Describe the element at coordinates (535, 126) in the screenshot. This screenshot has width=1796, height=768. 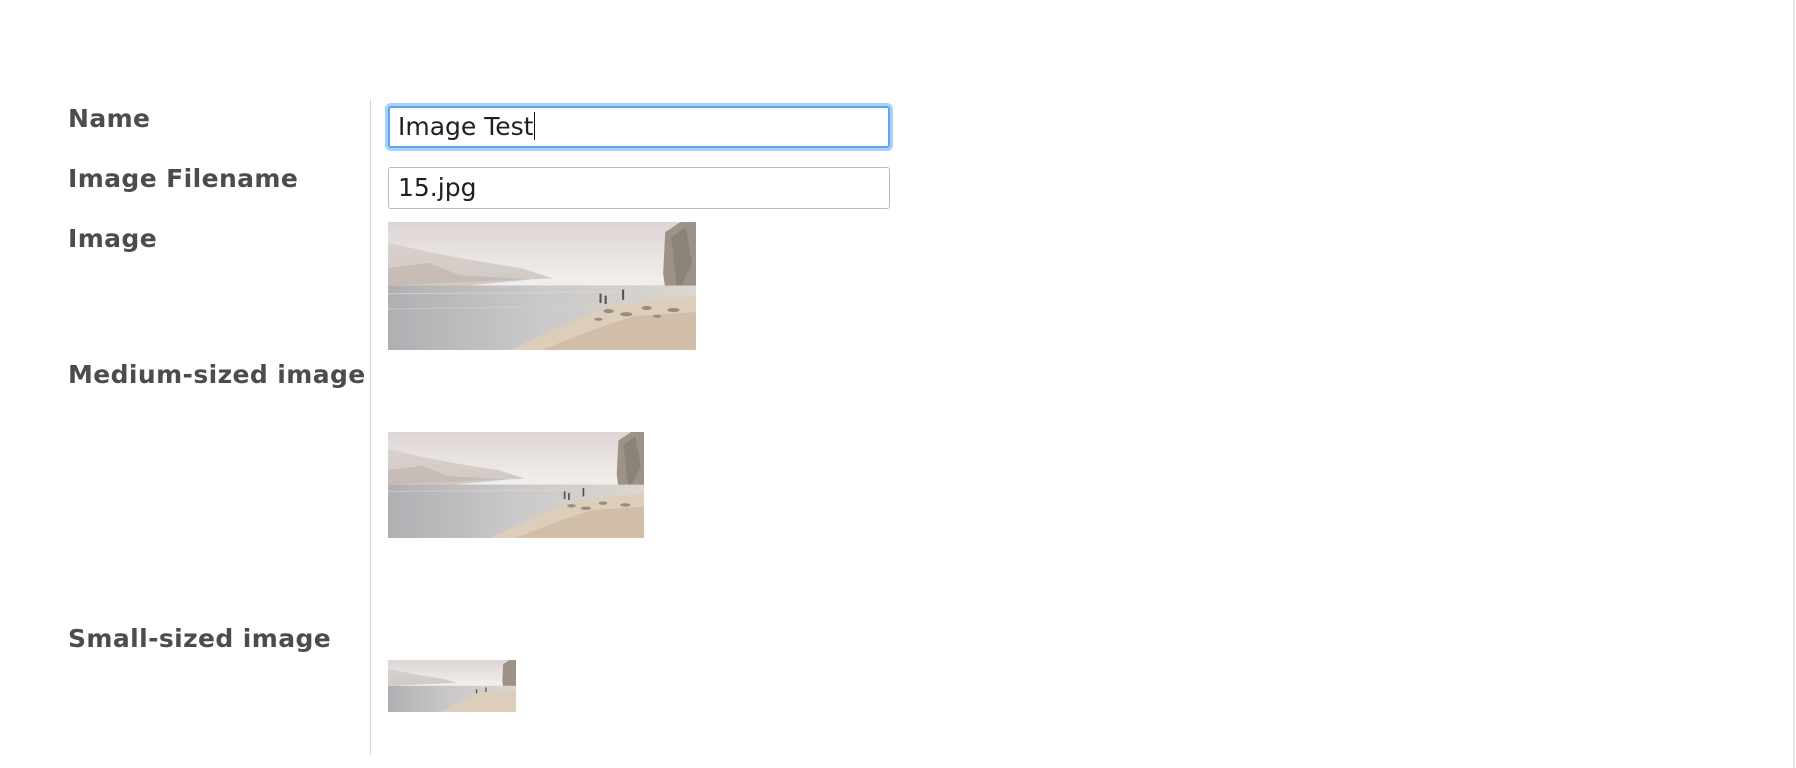
I see `text-cursor` at that location.